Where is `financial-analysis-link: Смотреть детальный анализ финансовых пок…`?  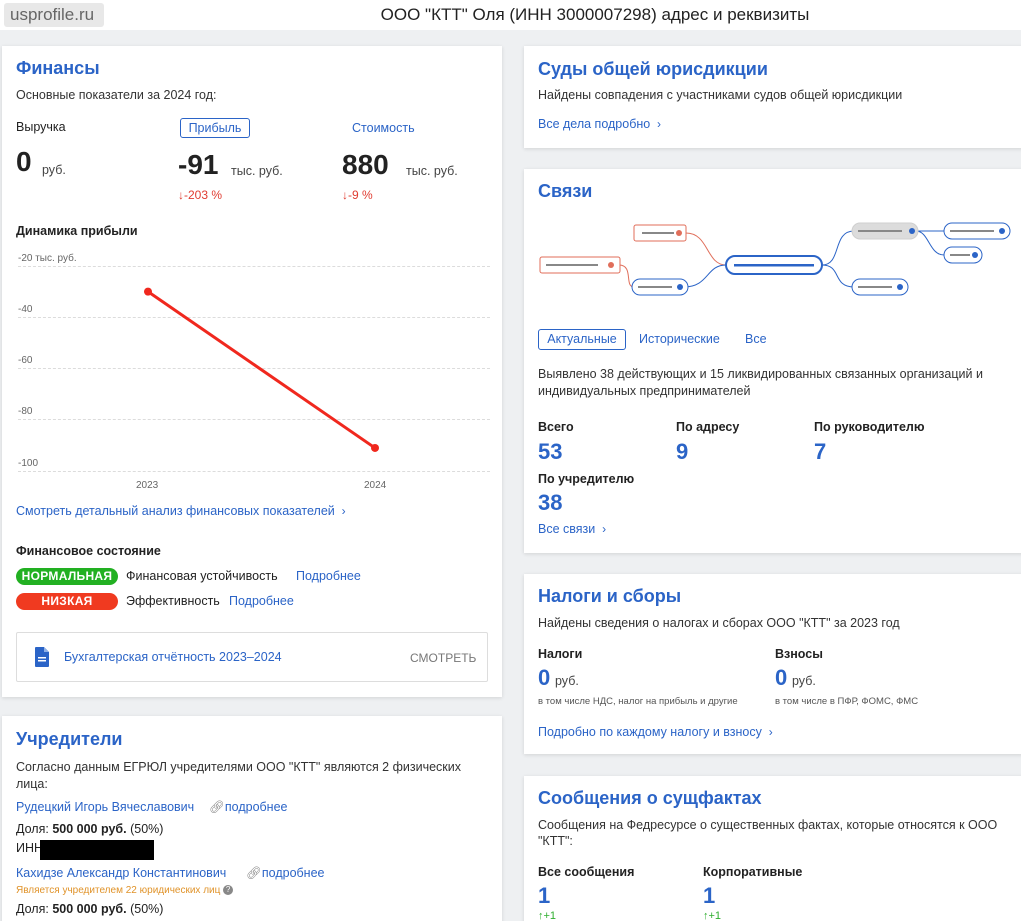 financial-analysis-link: Смотреть детальный анализ финансовых пок… is located at coordinates (181, 511).